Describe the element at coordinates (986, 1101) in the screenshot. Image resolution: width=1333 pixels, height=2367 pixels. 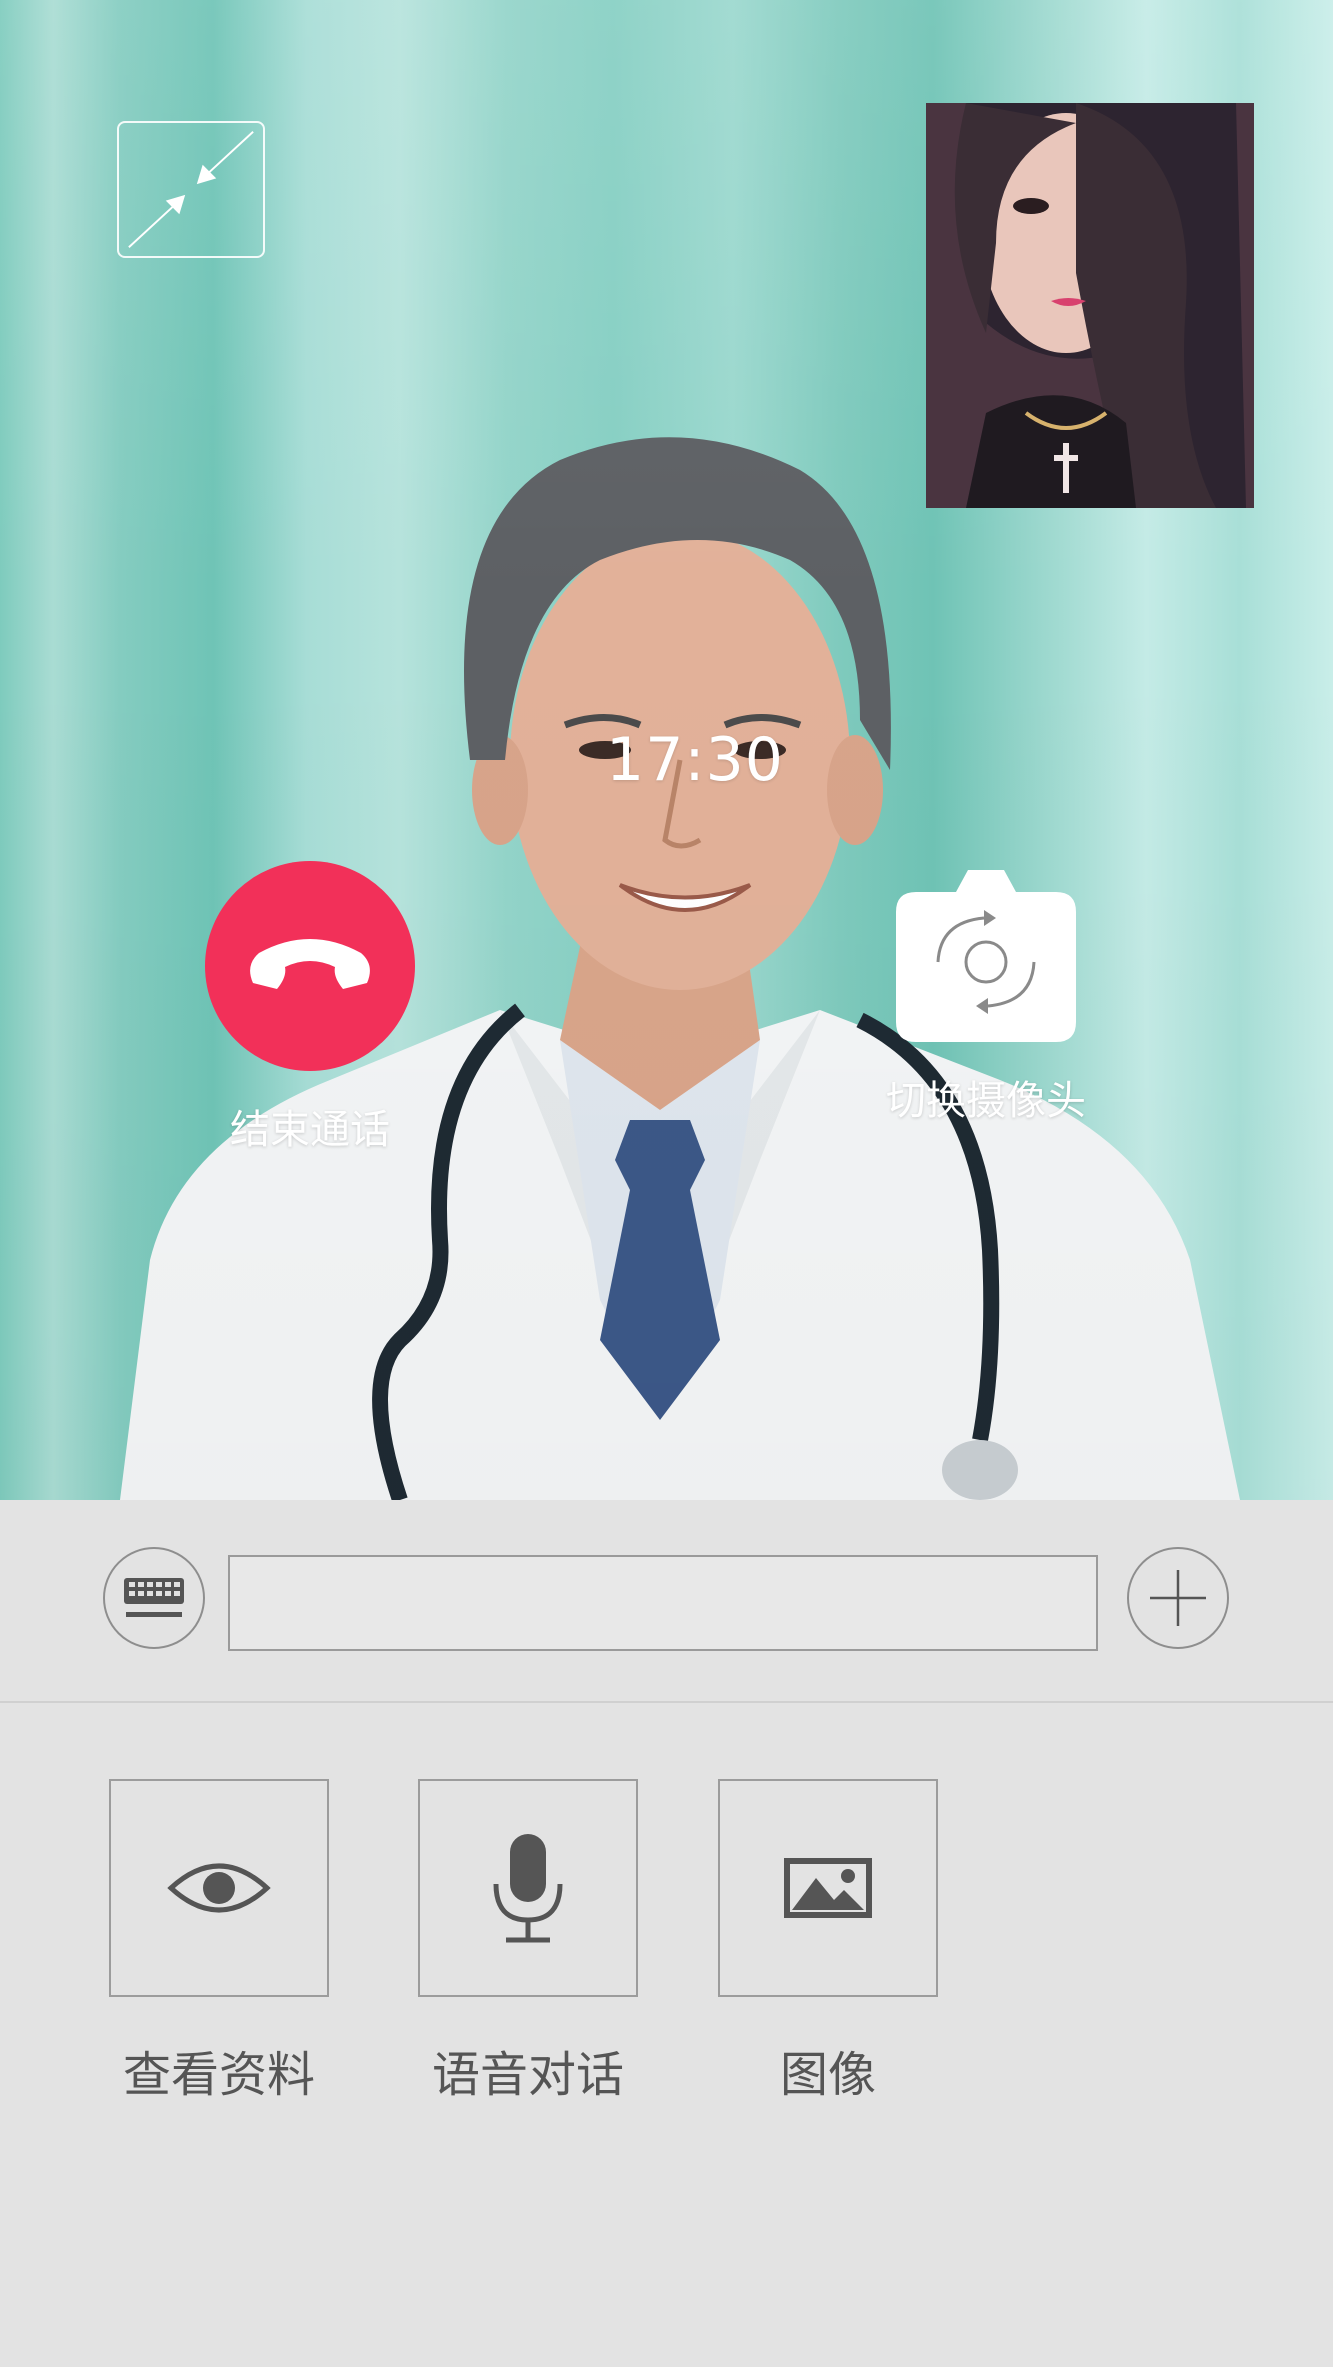
I see `switch-camera-label: 切换摄像头` at that location.